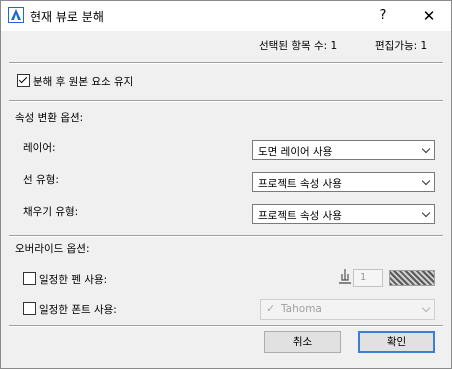 The image size is (452, 369). Describe the element at coordinates (52, 249) in the screenshot. I see `override-section-title: 오버라이드 옵션:` at that location.